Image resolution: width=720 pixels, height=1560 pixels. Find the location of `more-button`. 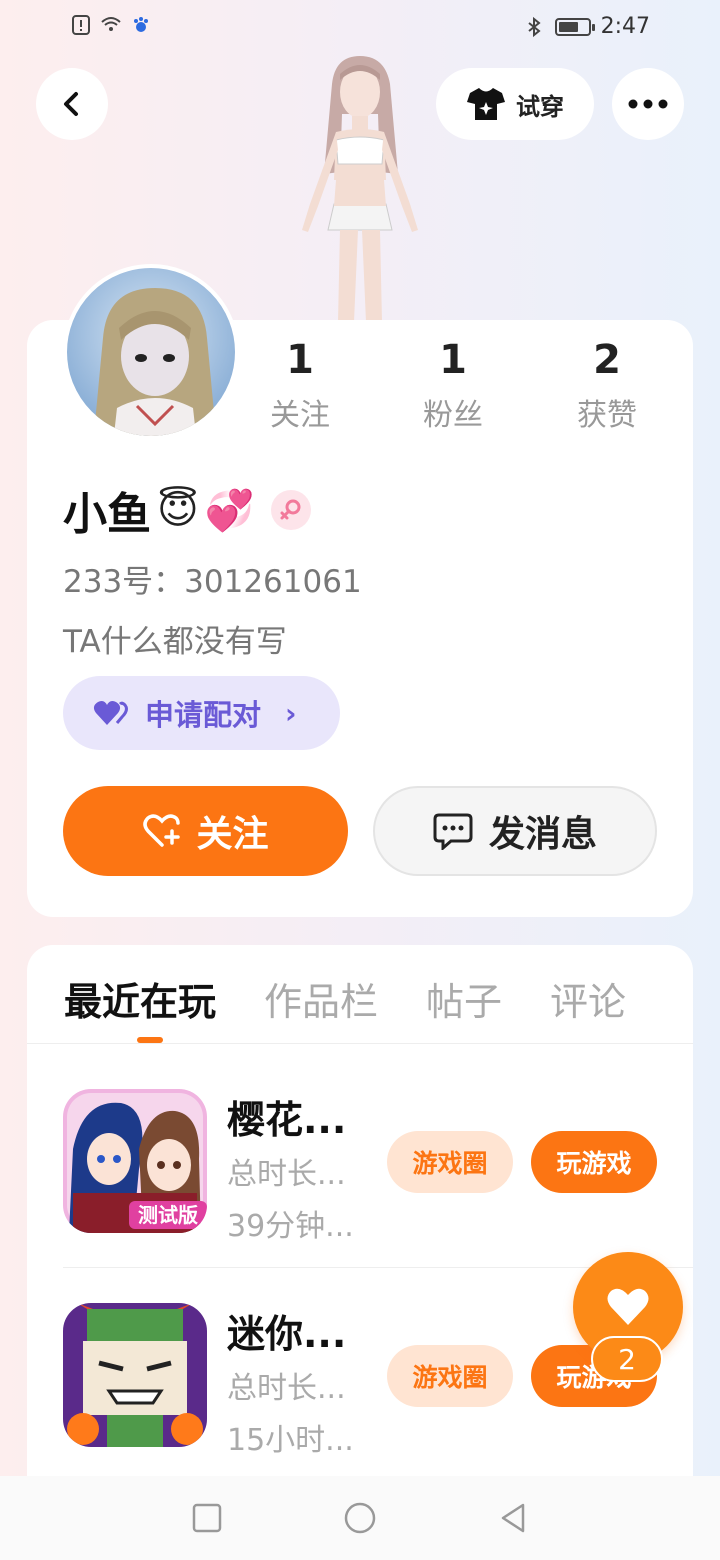

more-button is located at coordinates (648, 104).